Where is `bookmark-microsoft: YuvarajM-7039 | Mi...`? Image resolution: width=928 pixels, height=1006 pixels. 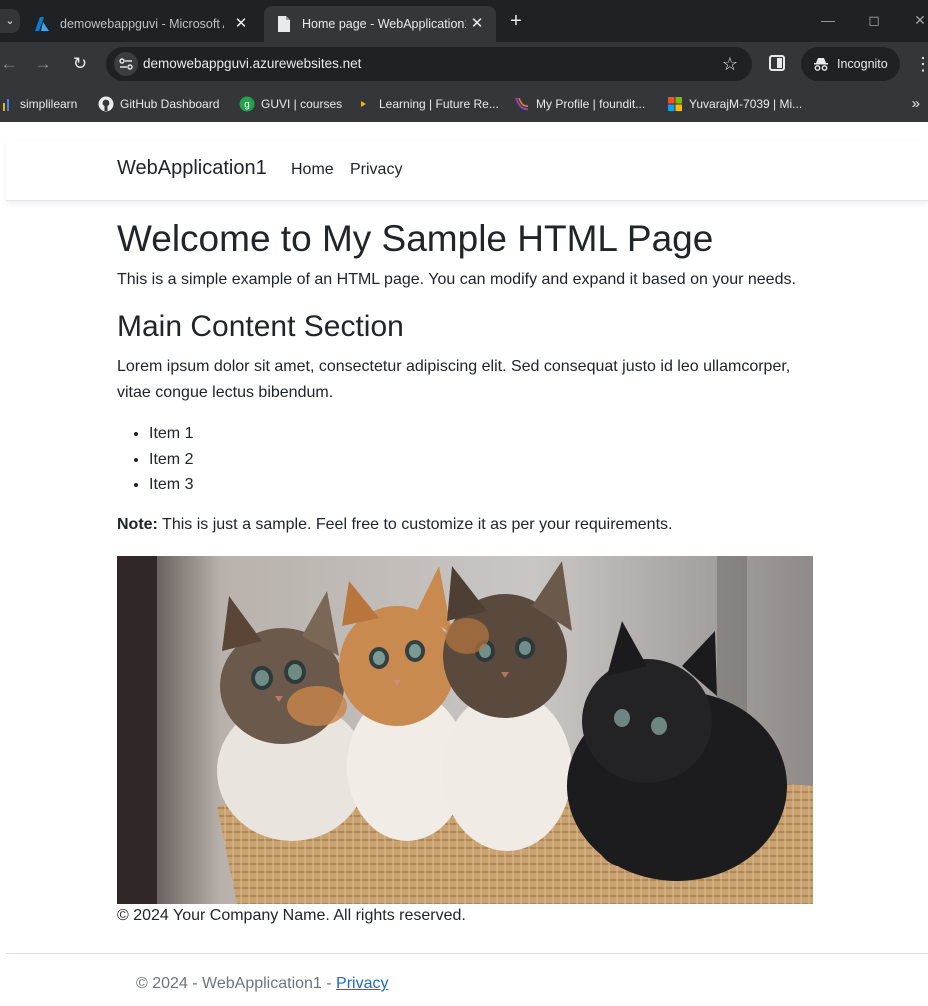
bookmark-microsoft: YuvarajM-7039 | Mi... is located at coordinates (734, 104).